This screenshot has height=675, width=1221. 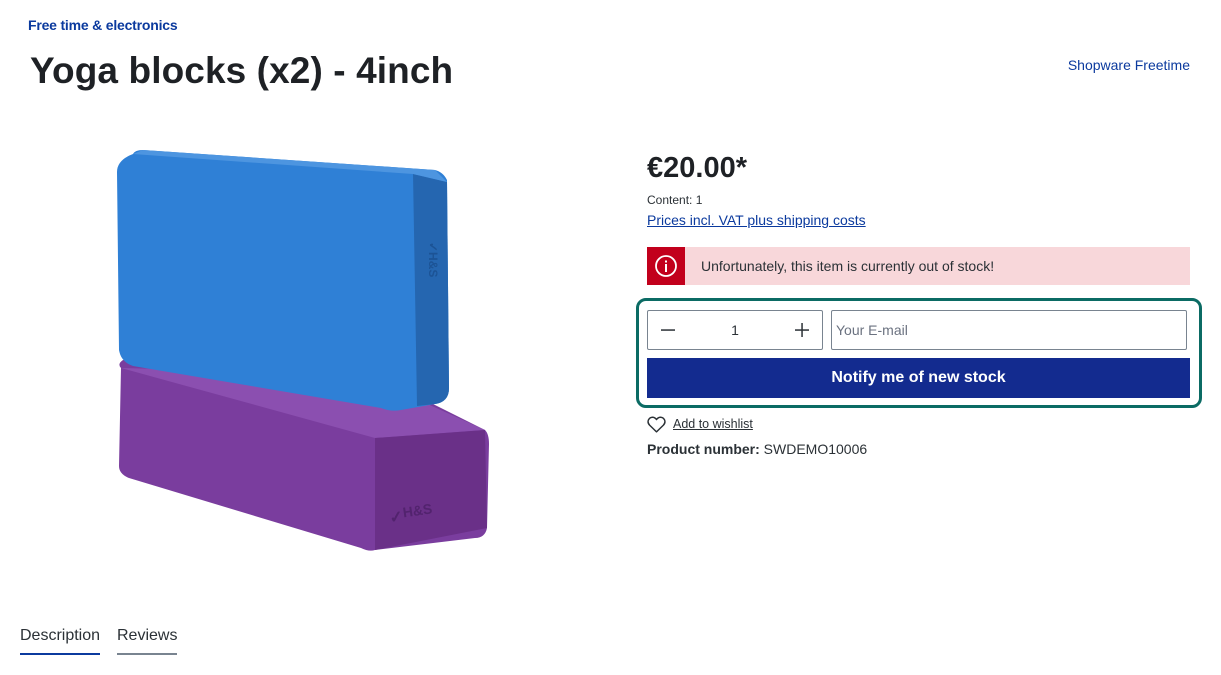 What do you see at coordinates (756, 220) in the screenshot?
I see `vat-shipping-link: Prices incl. VAT plus shipping costs` at bounding box center [756, 220].